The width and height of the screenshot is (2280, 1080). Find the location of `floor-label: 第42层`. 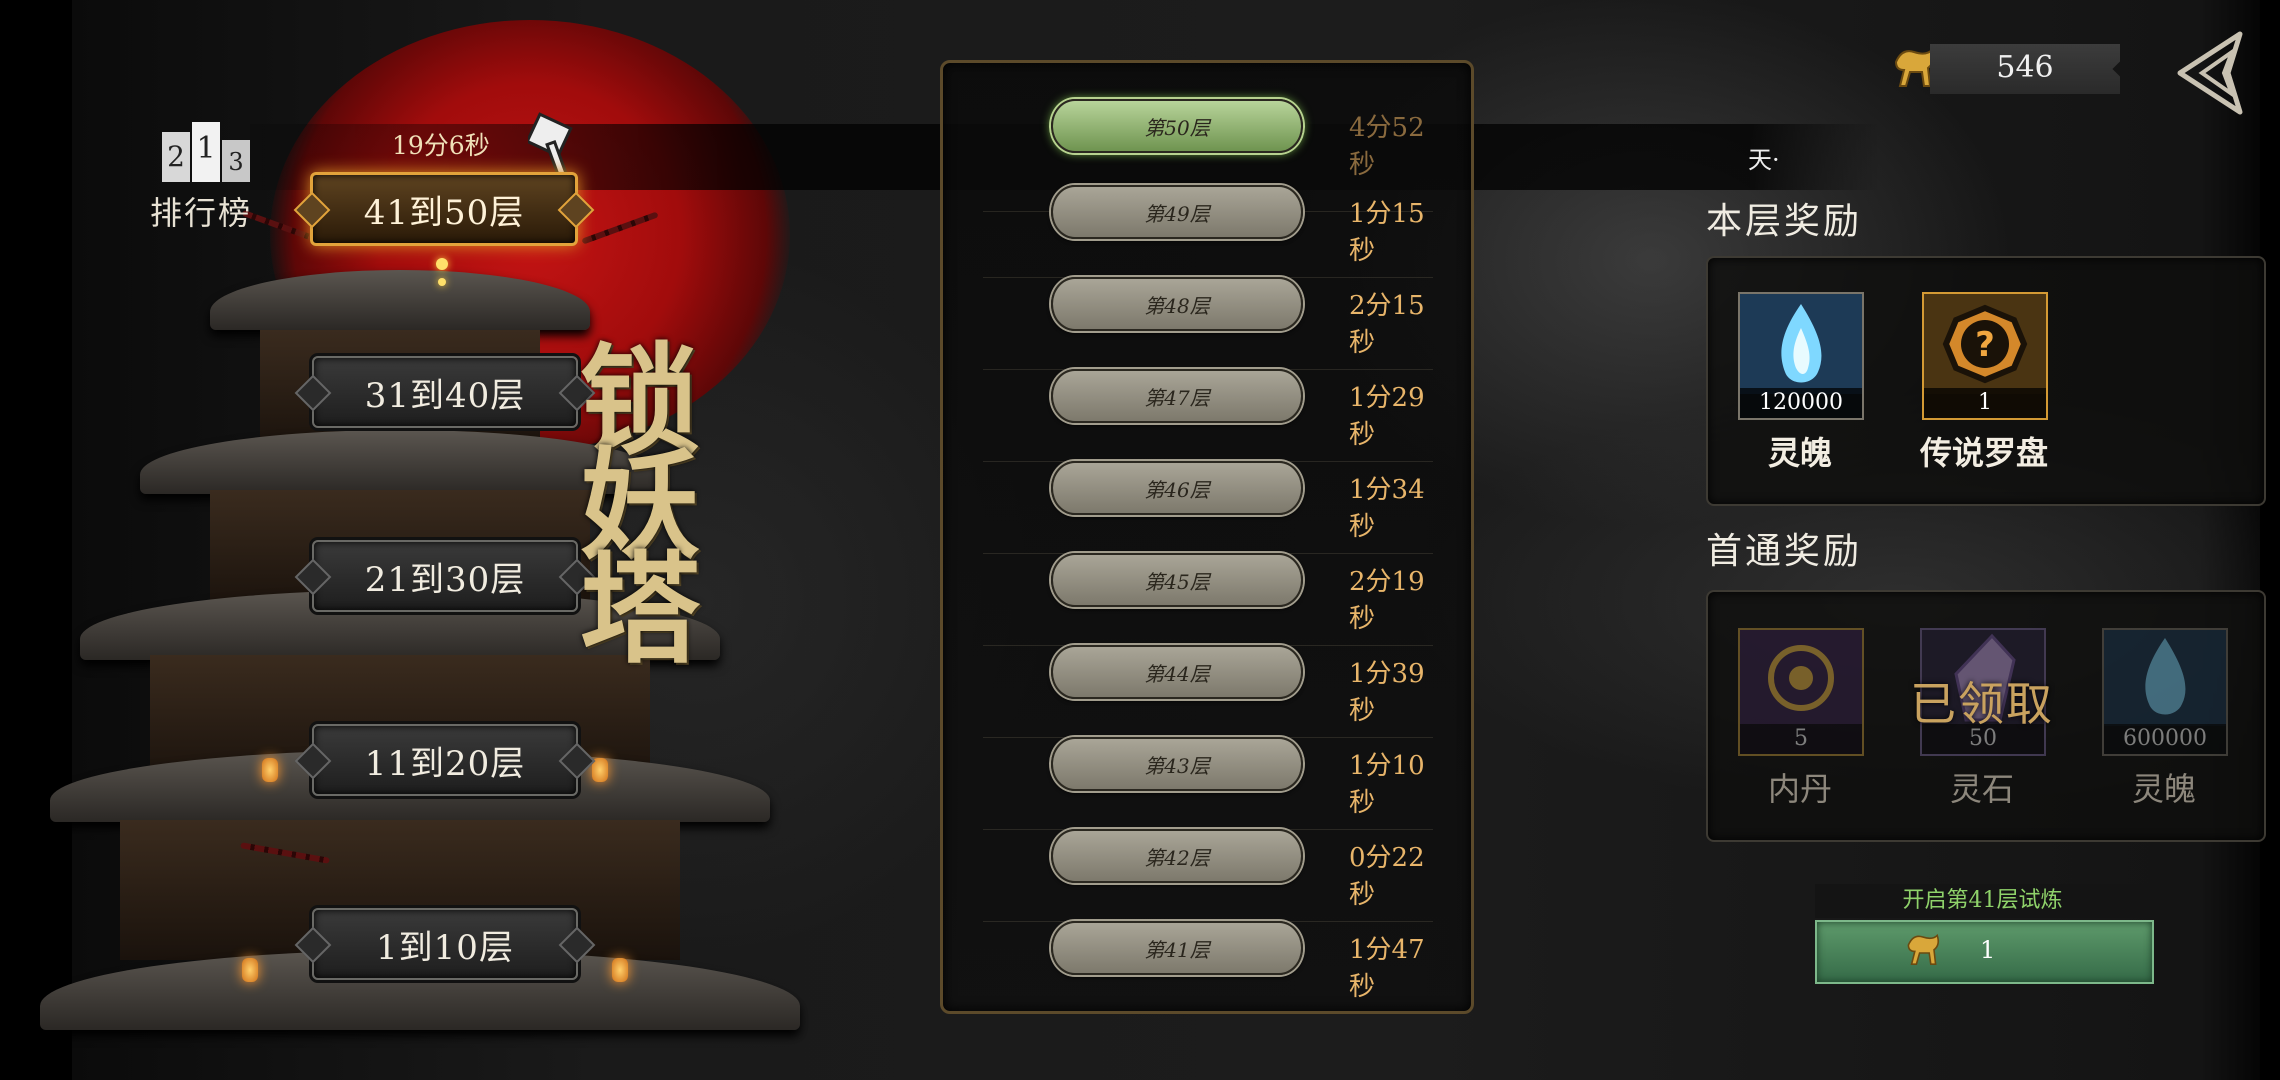

floor-label: 第42层 is located at coordinates (1177, 856).